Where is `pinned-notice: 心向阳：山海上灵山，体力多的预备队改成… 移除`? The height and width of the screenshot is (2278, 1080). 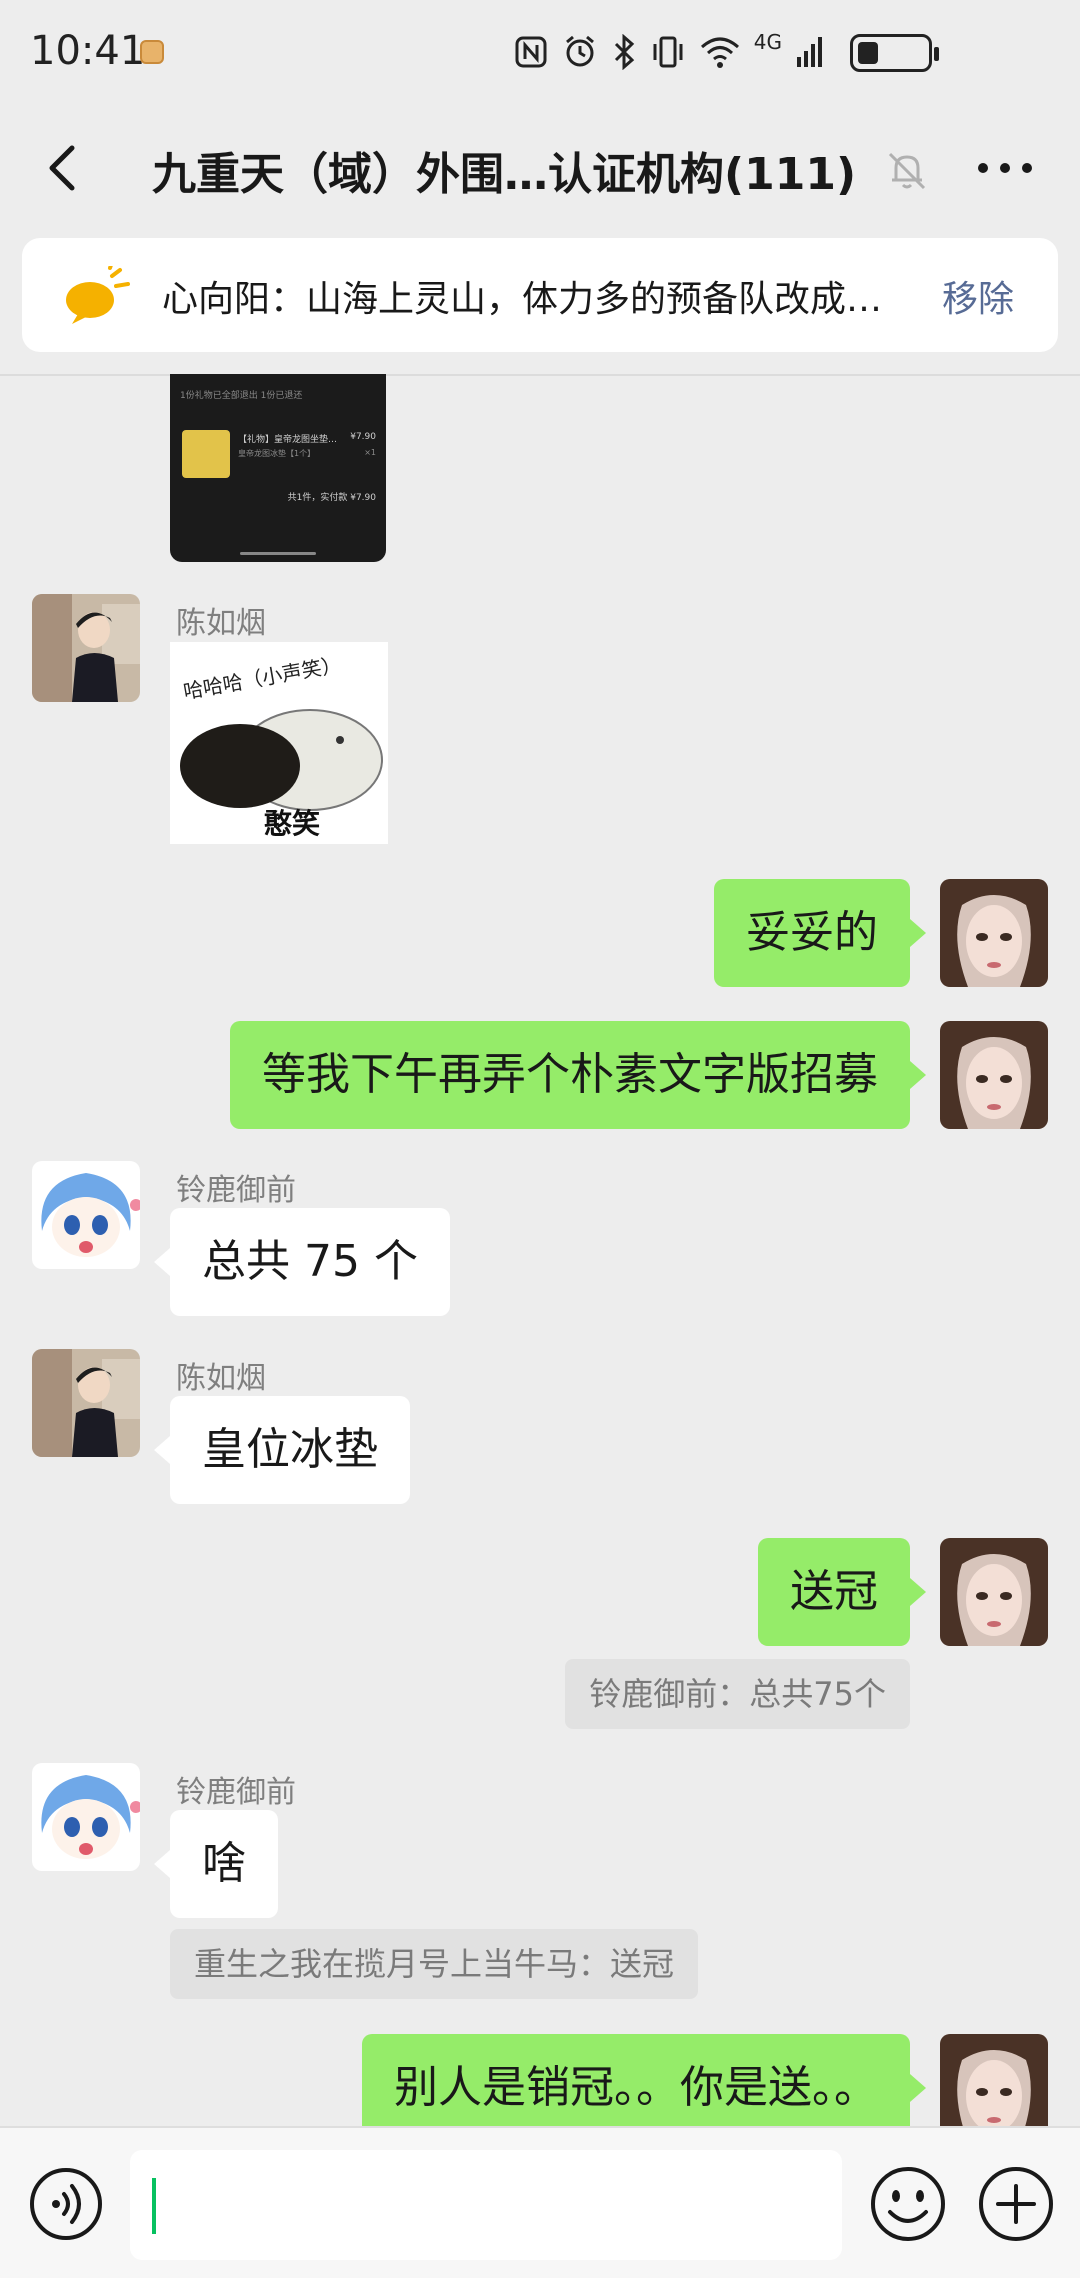
pinned-notice: 心向阳：山海上灵山，体力多的预备队改成… 移除 is located at coordinates (540, 295).